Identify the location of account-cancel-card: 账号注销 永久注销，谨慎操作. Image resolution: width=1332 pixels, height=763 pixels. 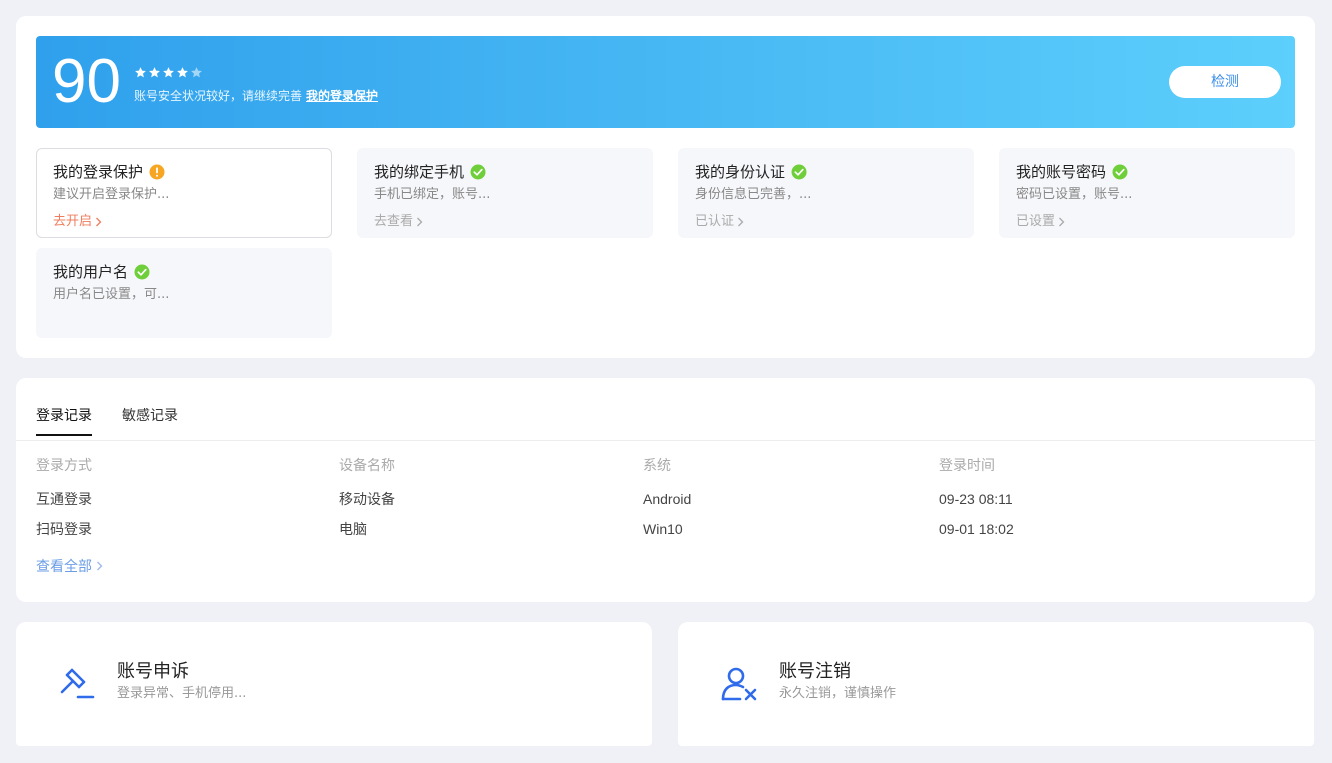
(996, 684).